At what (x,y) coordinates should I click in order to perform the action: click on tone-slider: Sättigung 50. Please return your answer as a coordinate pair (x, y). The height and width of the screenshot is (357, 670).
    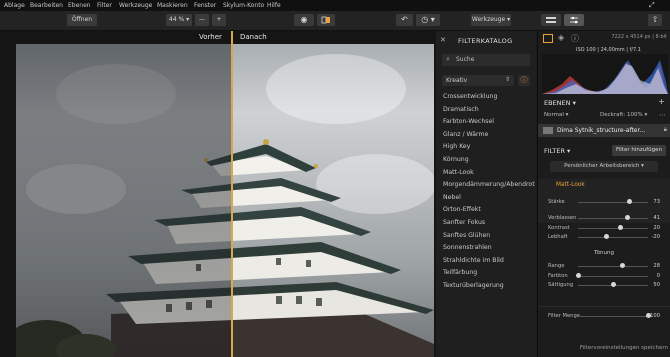
    Looking at the image, I should click on (607, 286).